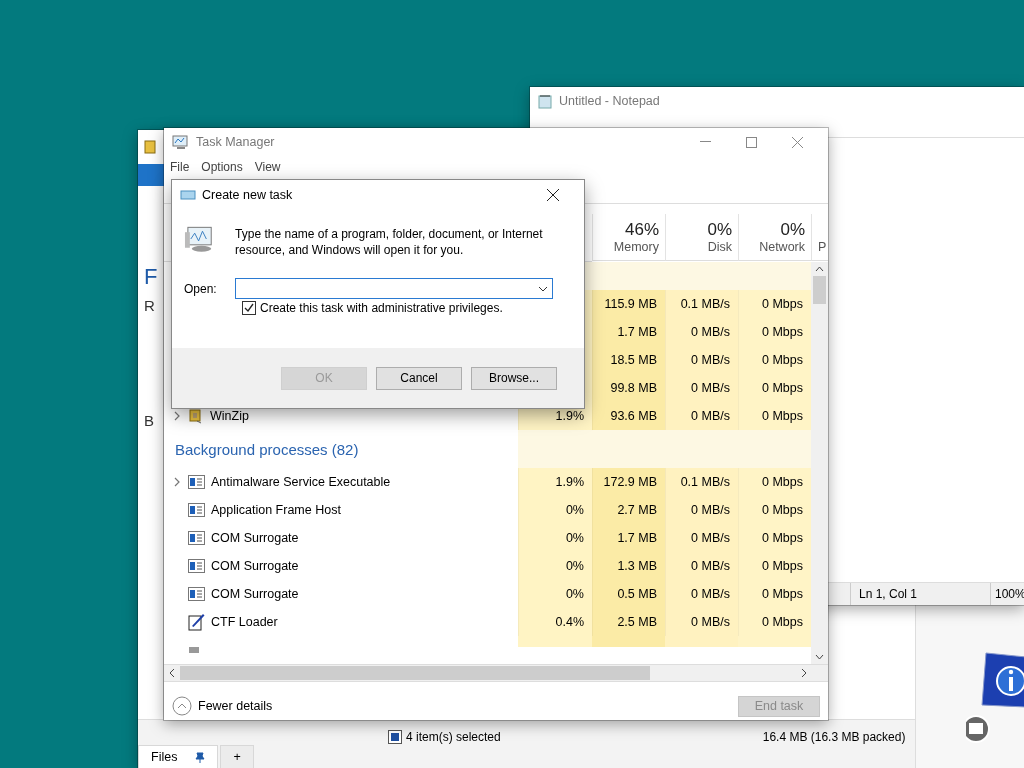 This screenshot has width=1024, height=768. Describe the element at coordinates (200, 288) in the screenshot. I see `field-label: Open:` at that location.